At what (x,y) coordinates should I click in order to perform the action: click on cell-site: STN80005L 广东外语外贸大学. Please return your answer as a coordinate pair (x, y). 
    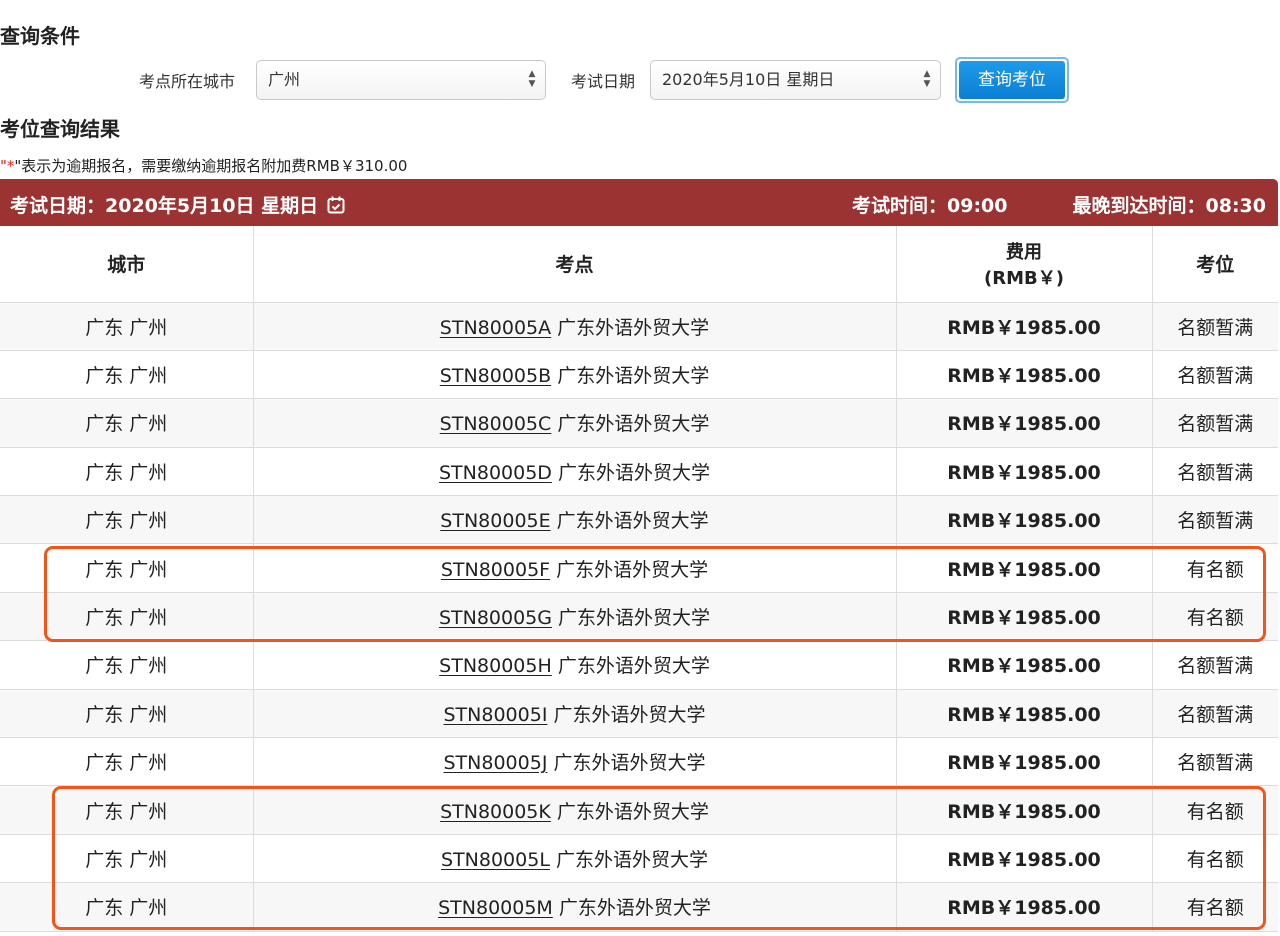
    Looking at the image, I should click on (575, 859).